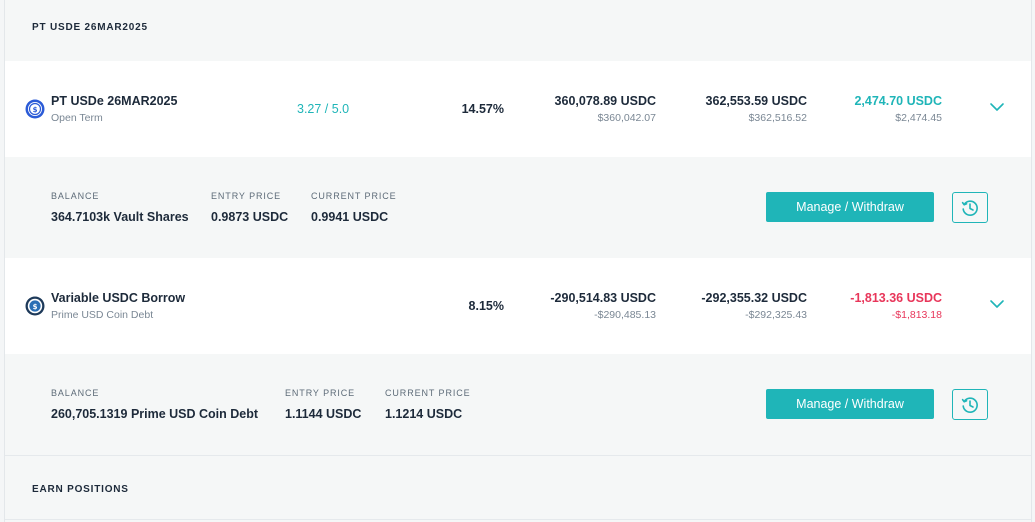 The height and width of the screenshot is (522, 1035). What do you see at coordinates (102, 315) in the screenshot?
I see `position-subtitle: Prime USD Coin Debt` at bounding box center [102, 315].